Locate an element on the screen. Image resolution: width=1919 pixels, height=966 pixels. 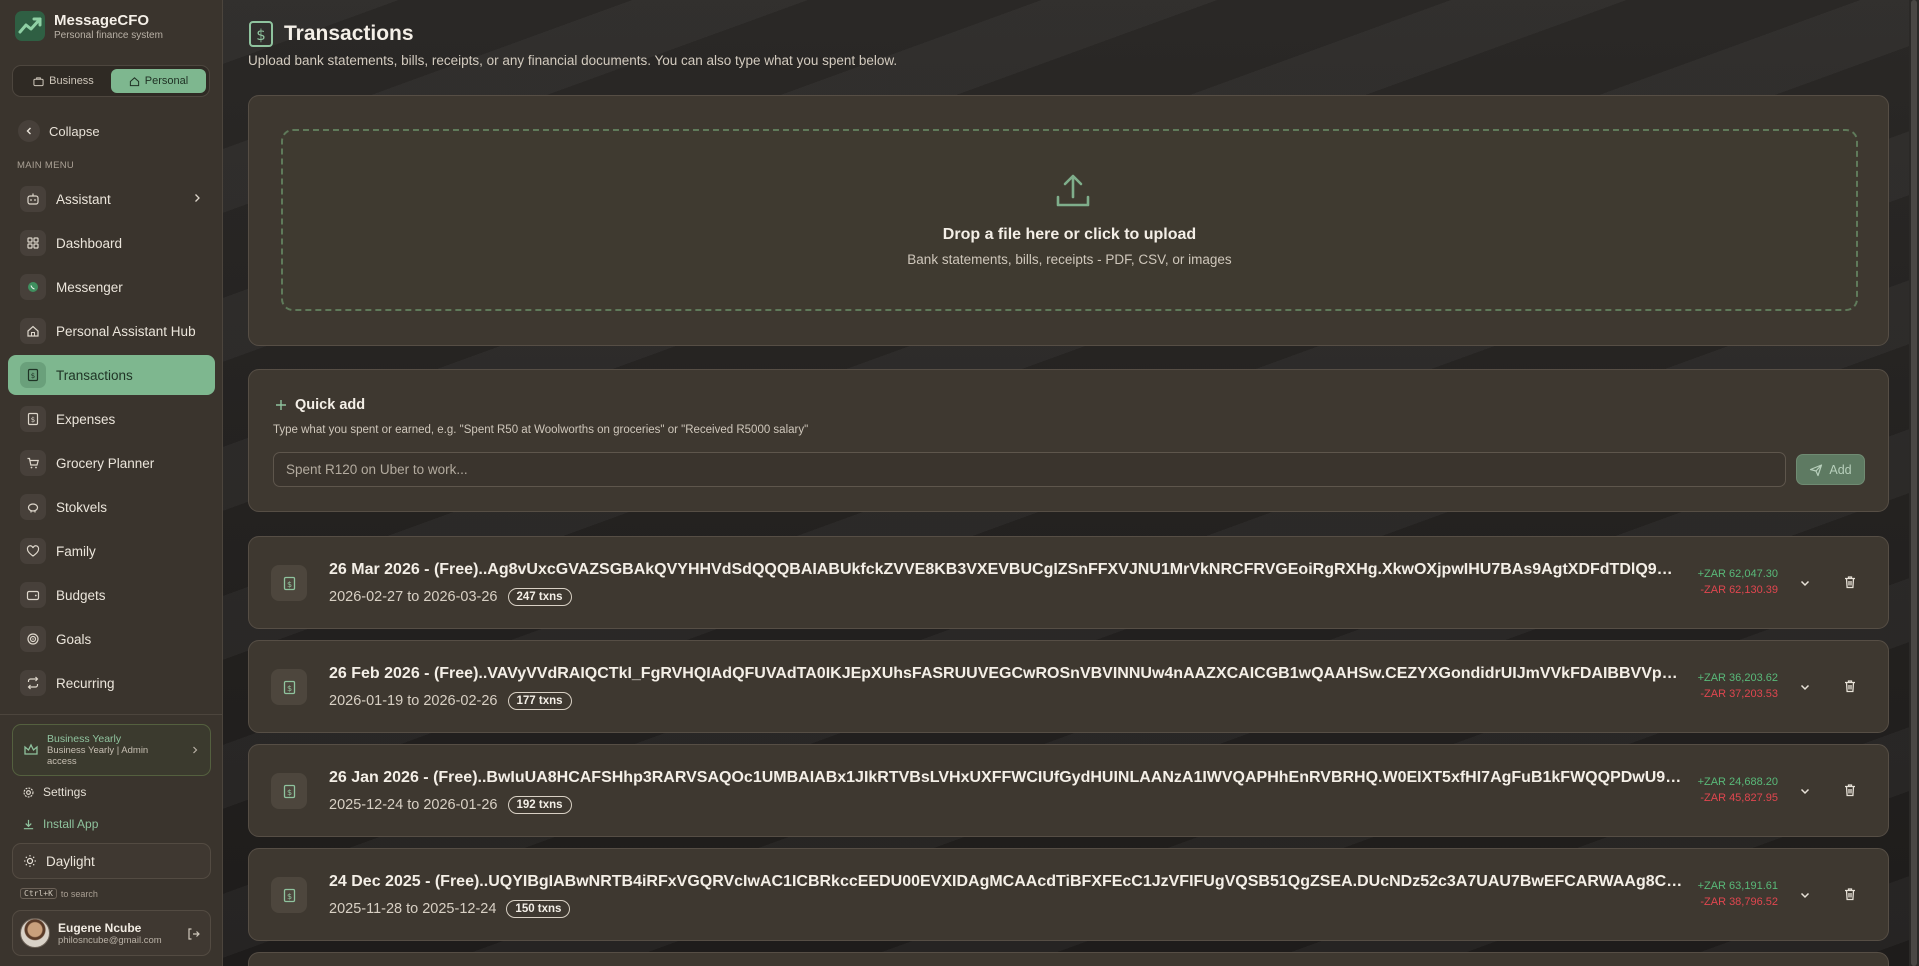
main-scrollbar is located at coordinates (1914, 483).